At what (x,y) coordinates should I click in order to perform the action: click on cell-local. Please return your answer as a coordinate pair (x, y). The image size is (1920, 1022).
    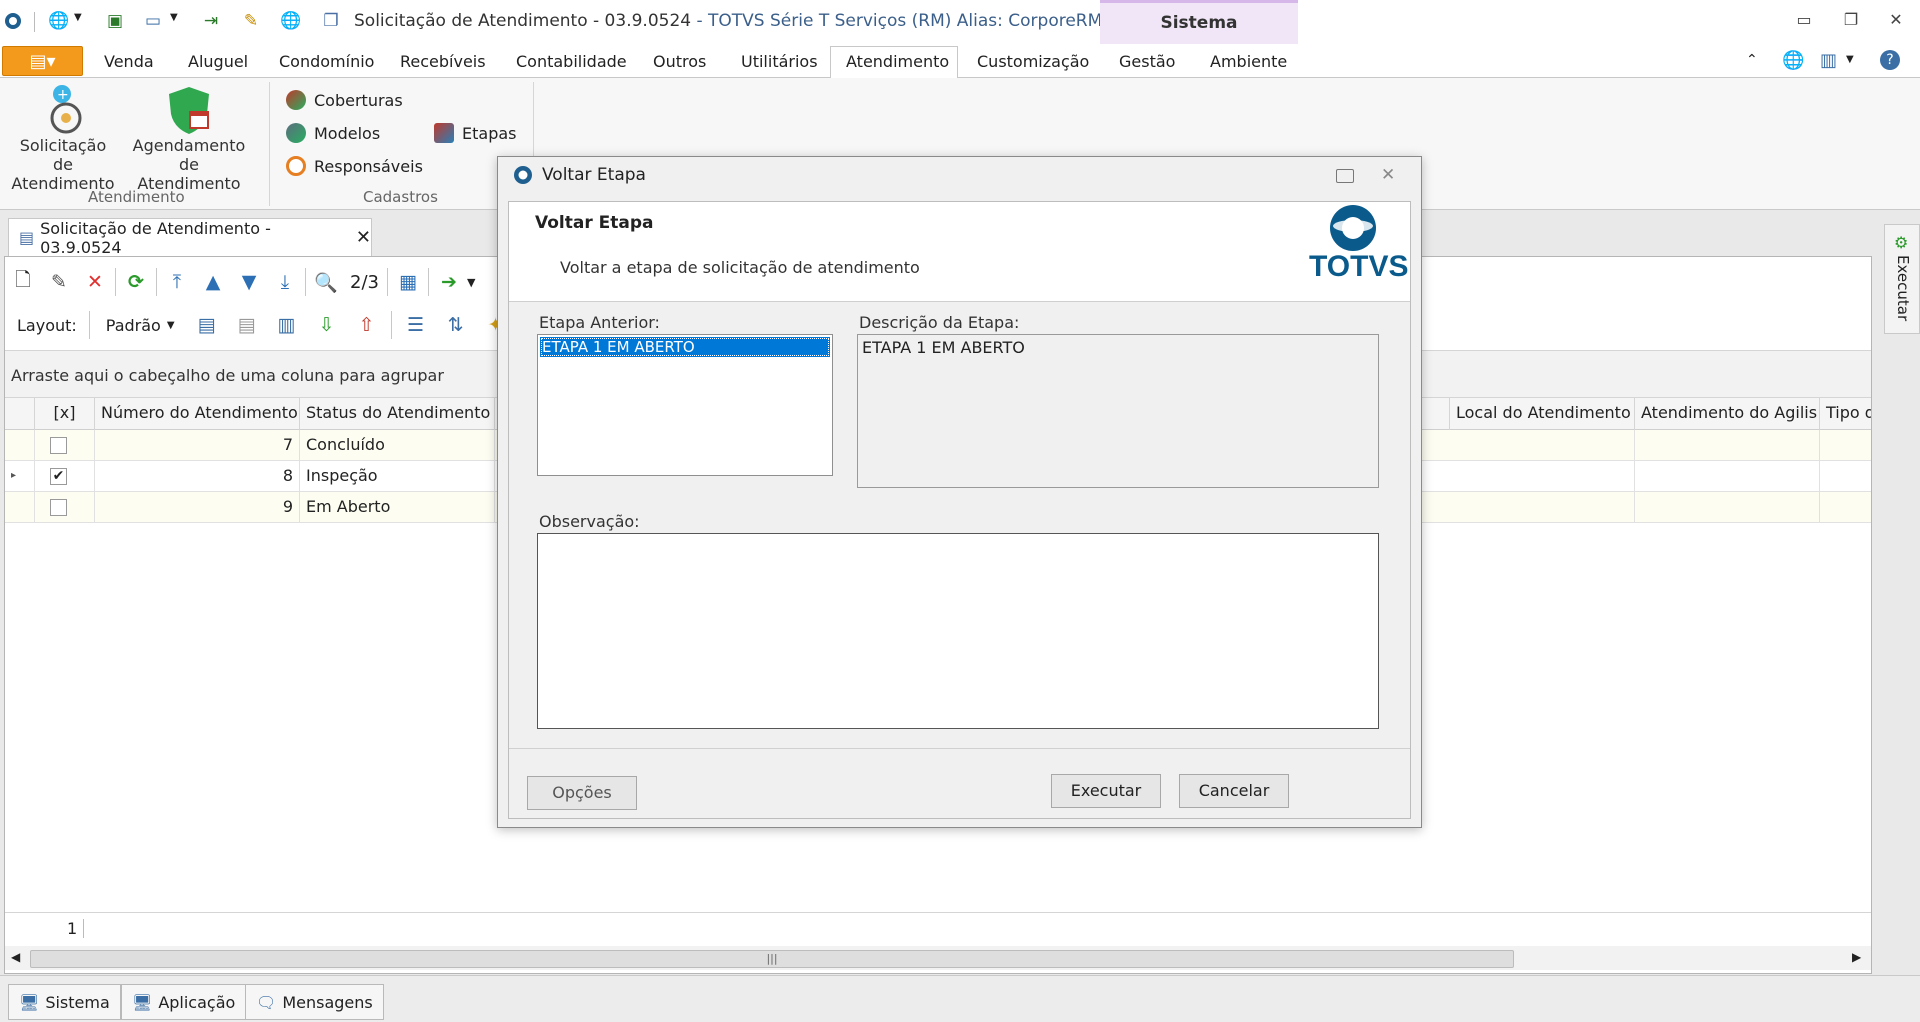
    Looking at the image, I should click on (1542, 445).